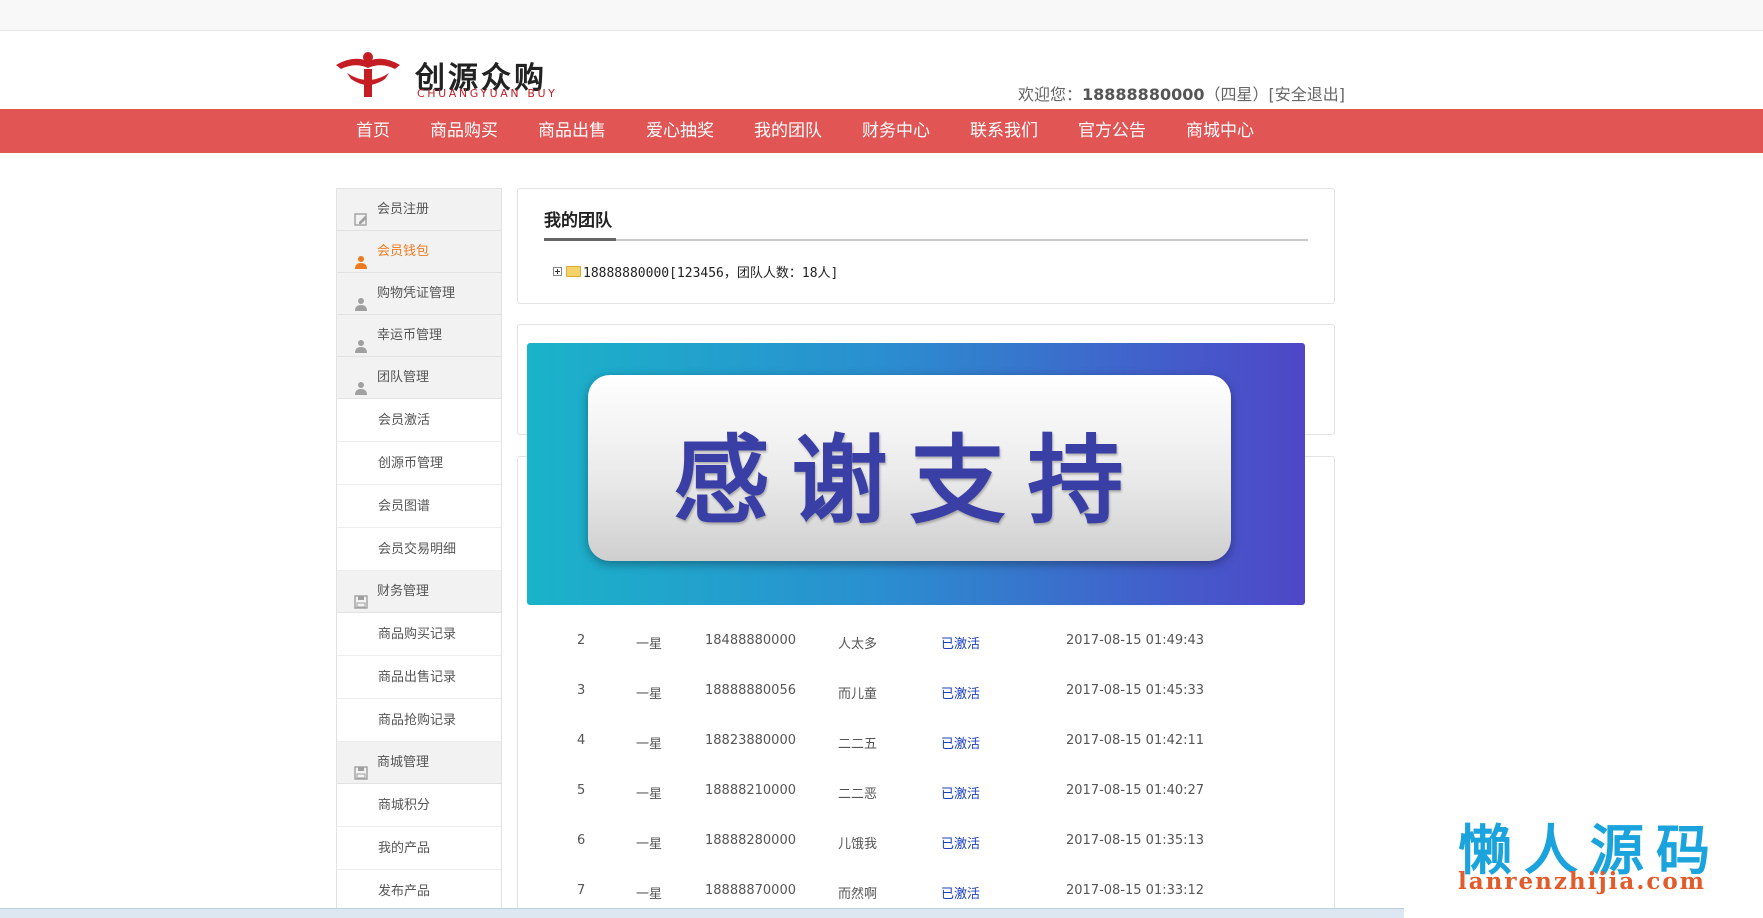  What do you see at coordinates (419, 549) in the screenshot?
I see `sidebar-item: 会员交易明细` at bounding box center [419, 549].